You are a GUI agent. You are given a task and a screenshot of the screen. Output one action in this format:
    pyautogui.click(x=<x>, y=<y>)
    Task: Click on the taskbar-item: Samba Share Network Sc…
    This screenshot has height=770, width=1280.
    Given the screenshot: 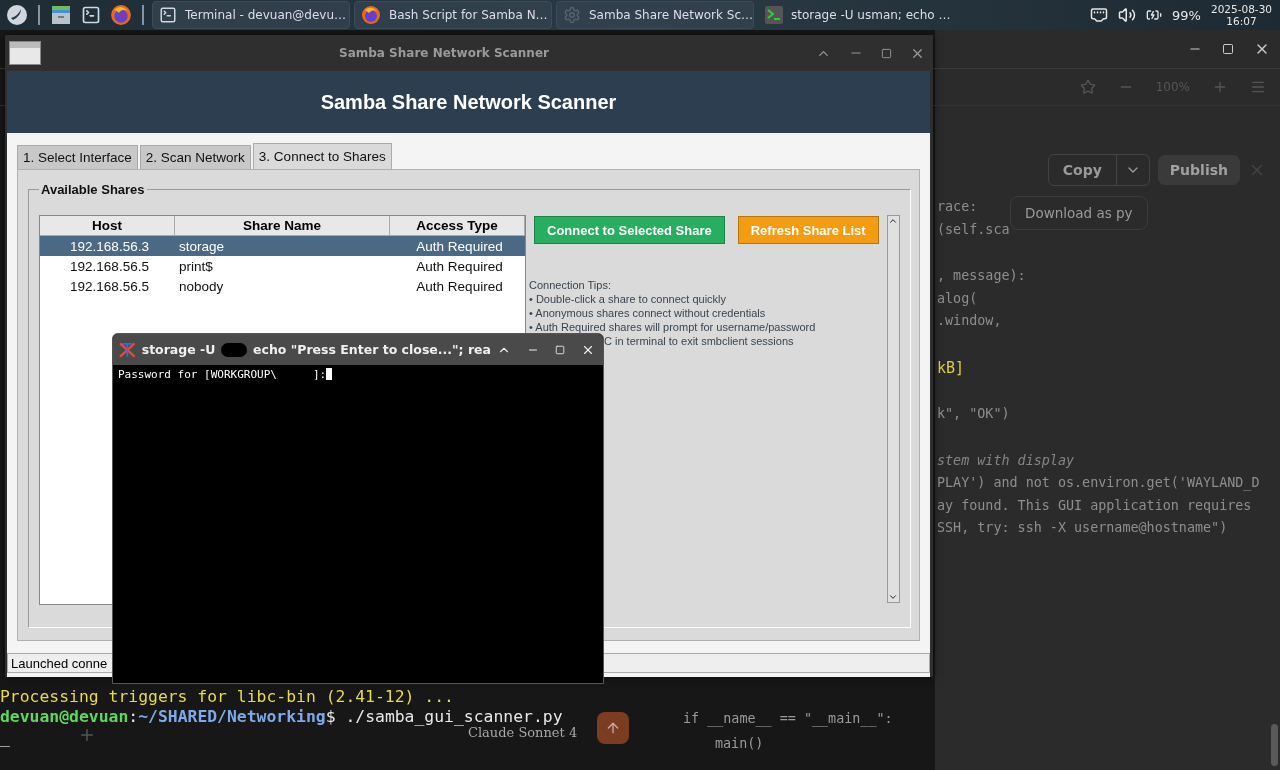 What is the action you would take?
    pyautogui.click(x=655, y=15)
    